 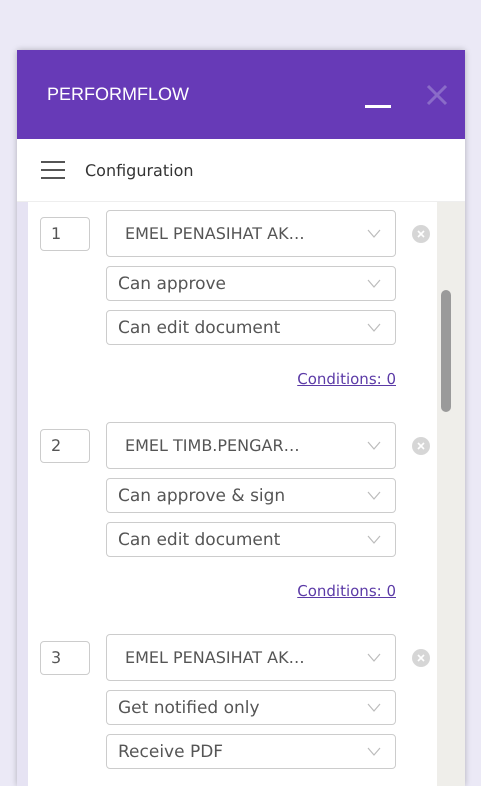 What do you see at coordinates (251, 283) in the screenshot?
I see `permission-dropdown: Can approve` at bounding box center [251, 283].